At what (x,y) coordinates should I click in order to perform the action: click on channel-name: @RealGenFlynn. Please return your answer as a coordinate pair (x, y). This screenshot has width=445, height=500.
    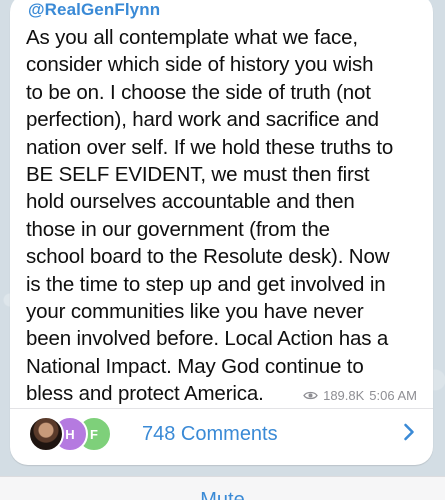
    Looking at the image, I should click on (94, 10).